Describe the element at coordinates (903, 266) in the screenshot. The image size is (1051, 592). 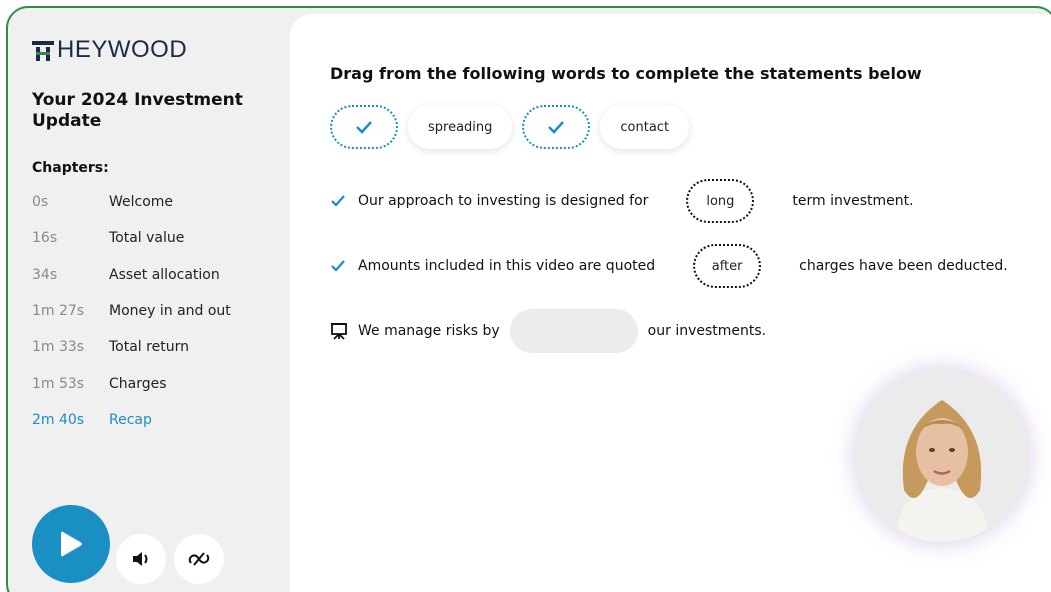
I see `statement-suffix: charges have been deducted.` at that location.